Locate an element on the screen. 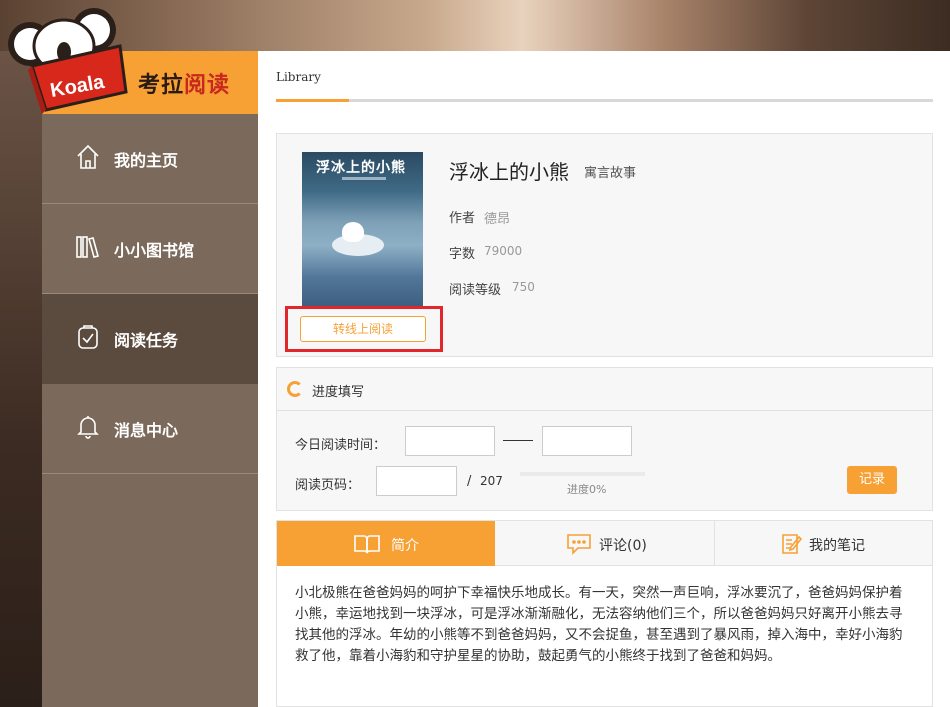 This screenshot has height=707, width=950. tab-comments: 评论(0) is located at coordinates (604, 543).